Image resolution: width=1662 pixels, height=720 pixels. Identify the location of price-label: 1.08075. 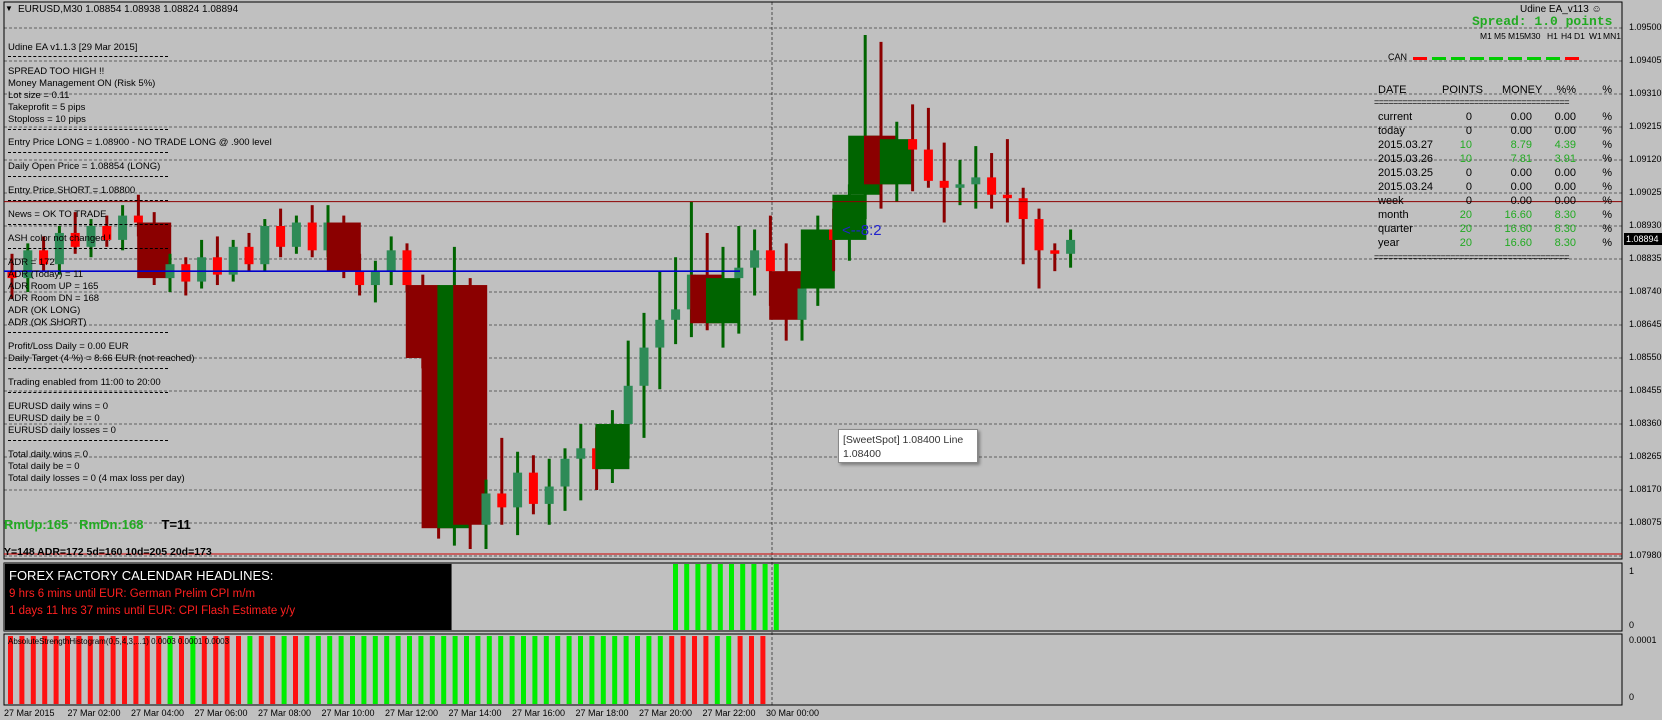
(1645, 522).